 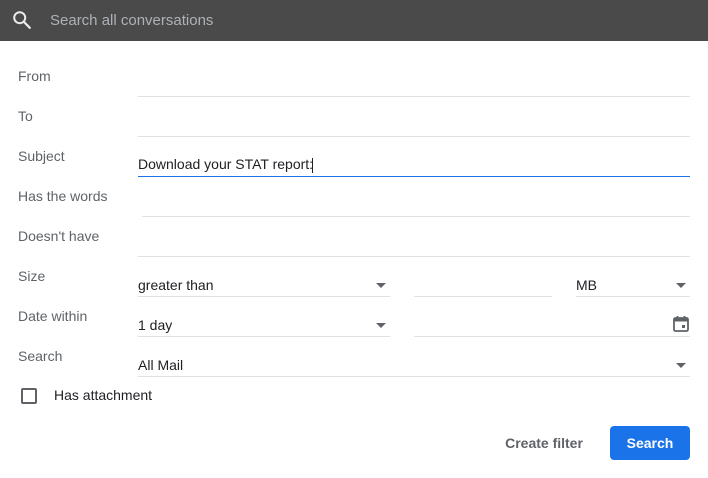 What do you see at coordinates (63, 196) in the screenshot?
I see `has-words-label: Has the words` at bounding box center [63, 196].